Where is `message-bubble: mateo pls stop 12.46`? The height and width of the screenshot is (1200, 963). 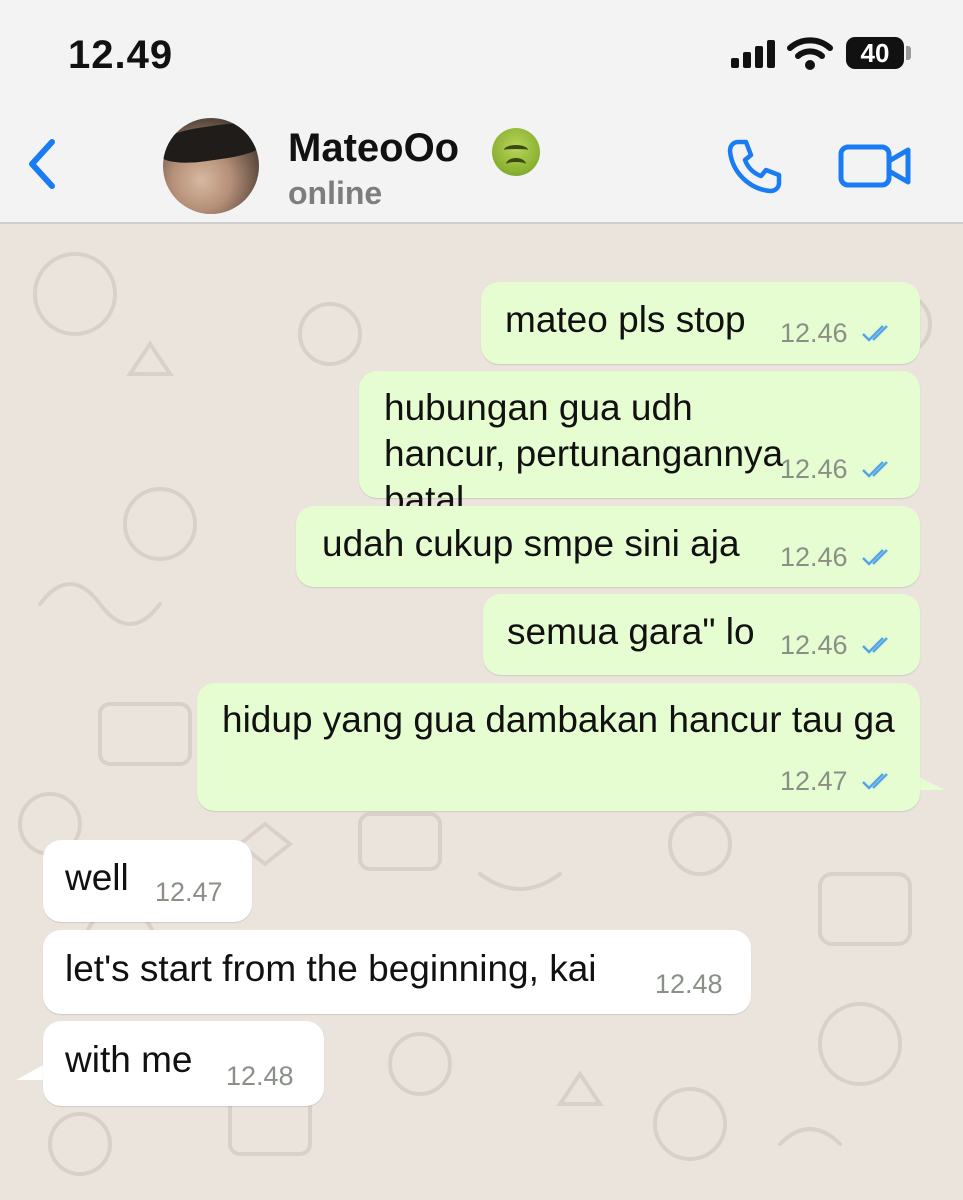
message-bubble: mateo pls stop 12.46 is located at coordinates (700, 323).